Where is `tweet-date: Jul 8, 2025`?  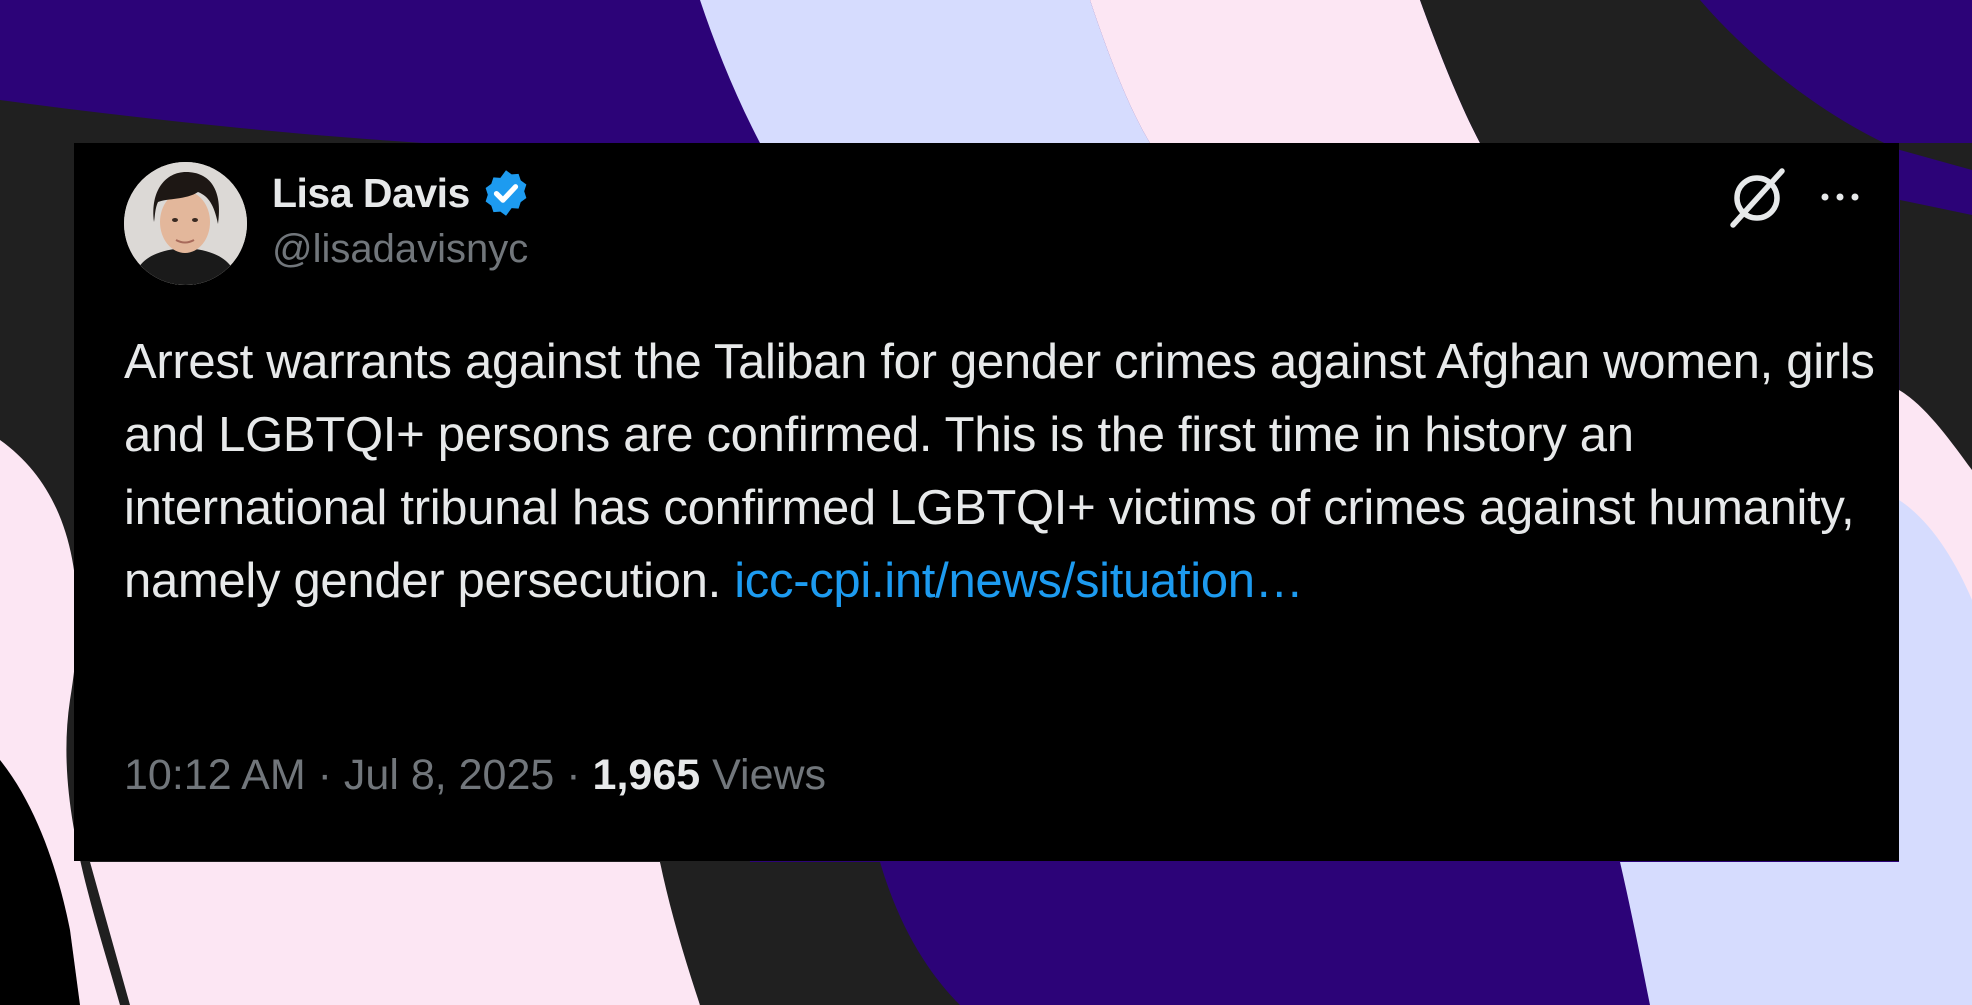 tweet-date: Jul 8, 2025 is located at coordinates (449, 775).